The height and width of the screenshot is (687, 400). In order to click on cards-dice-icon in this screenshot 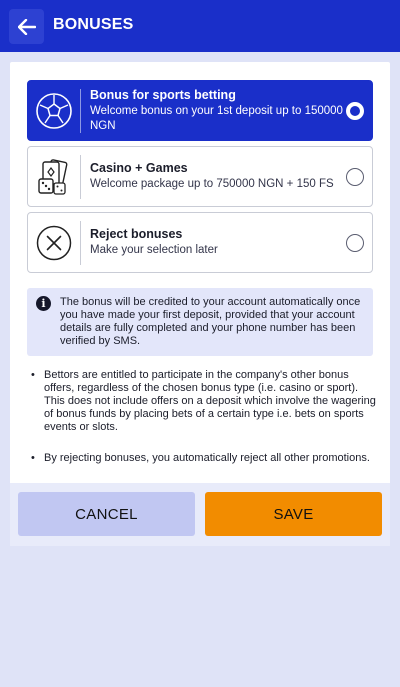, I will do `click(53, 176)`.